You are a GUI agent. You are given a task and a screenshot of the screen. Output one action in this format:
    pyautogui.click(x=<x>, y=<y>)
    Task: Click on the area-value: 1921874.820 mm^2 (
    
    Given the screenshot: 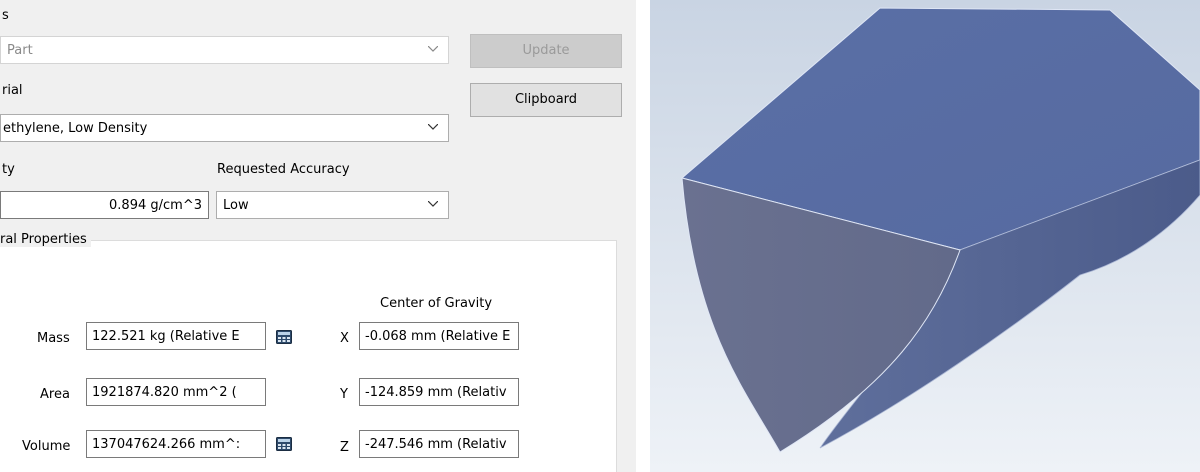 What is the action you would take?
    pyautogui.click(x=164, y=392)
    